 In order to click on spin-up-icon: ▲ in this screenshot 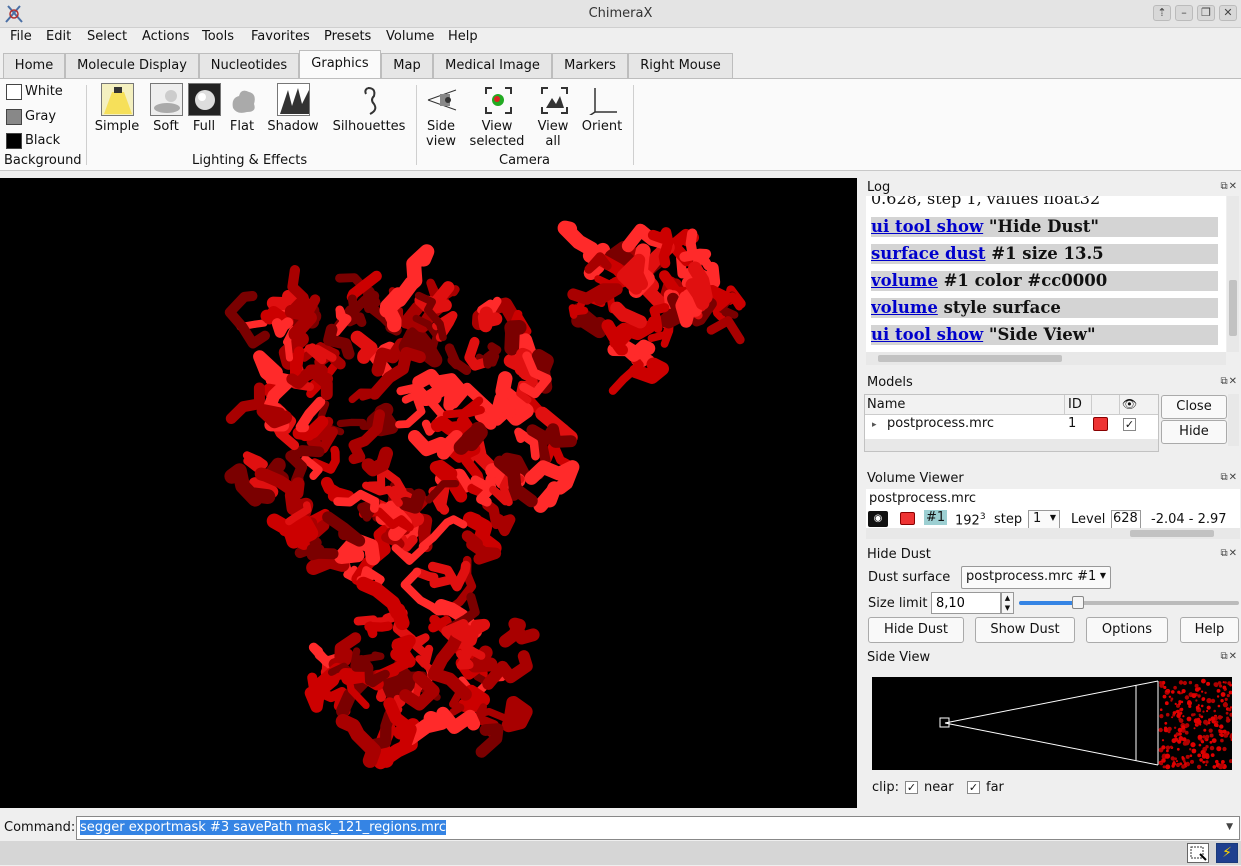, I will do `click(1007, 598)`.